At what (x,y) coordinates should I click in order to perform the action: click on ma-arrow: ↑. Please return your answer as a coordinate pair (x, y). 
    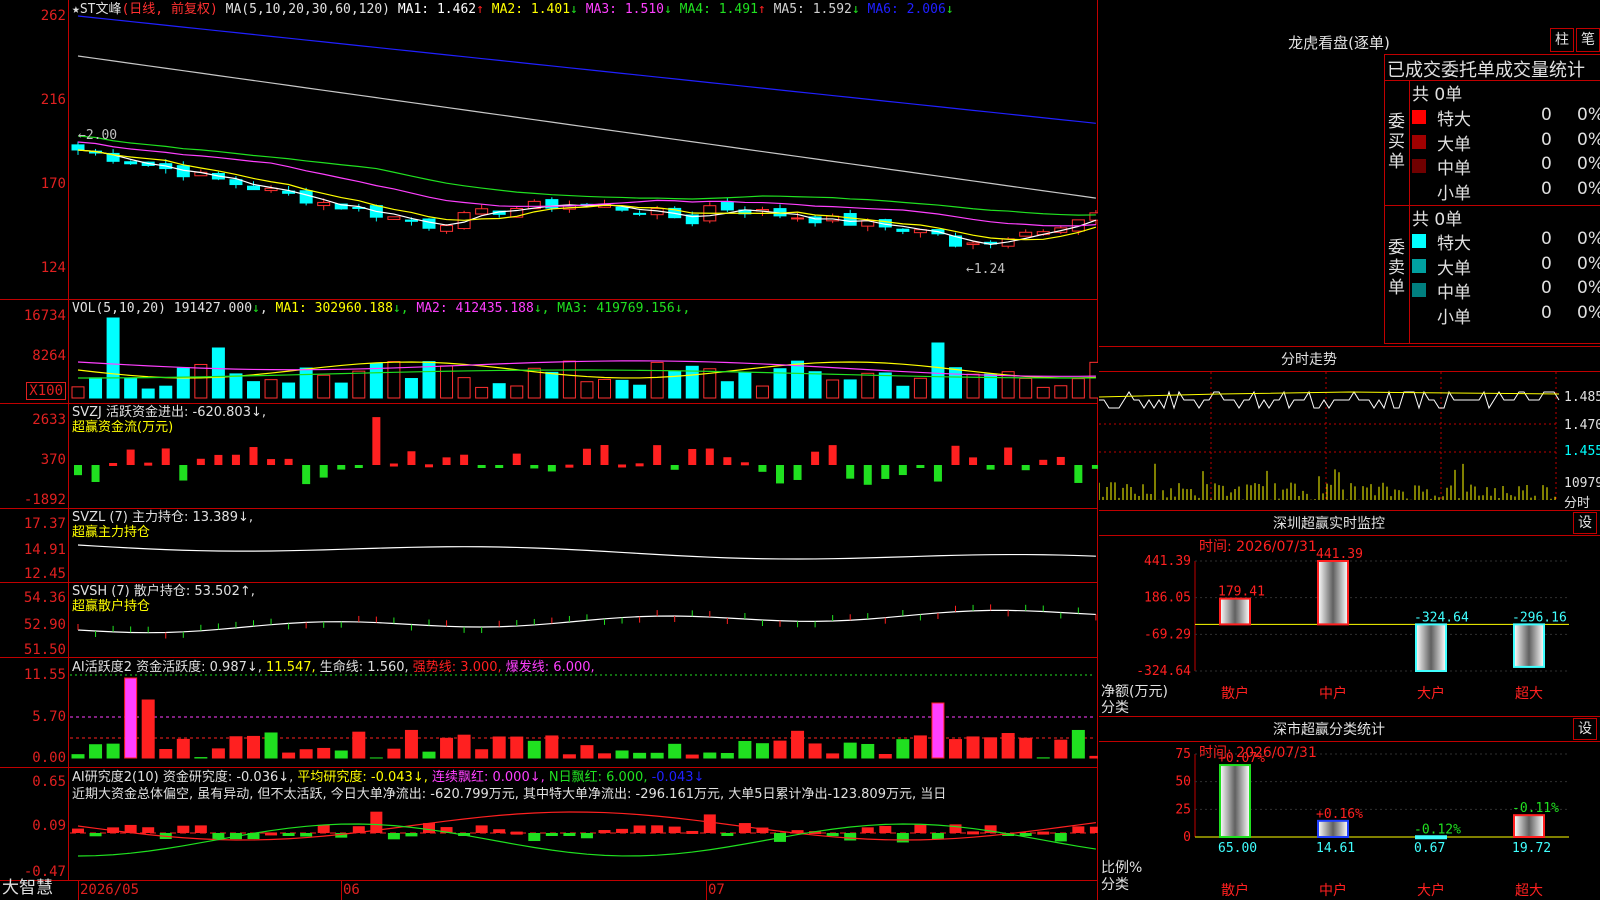
    Looking at the image, I should click on (480, 9).